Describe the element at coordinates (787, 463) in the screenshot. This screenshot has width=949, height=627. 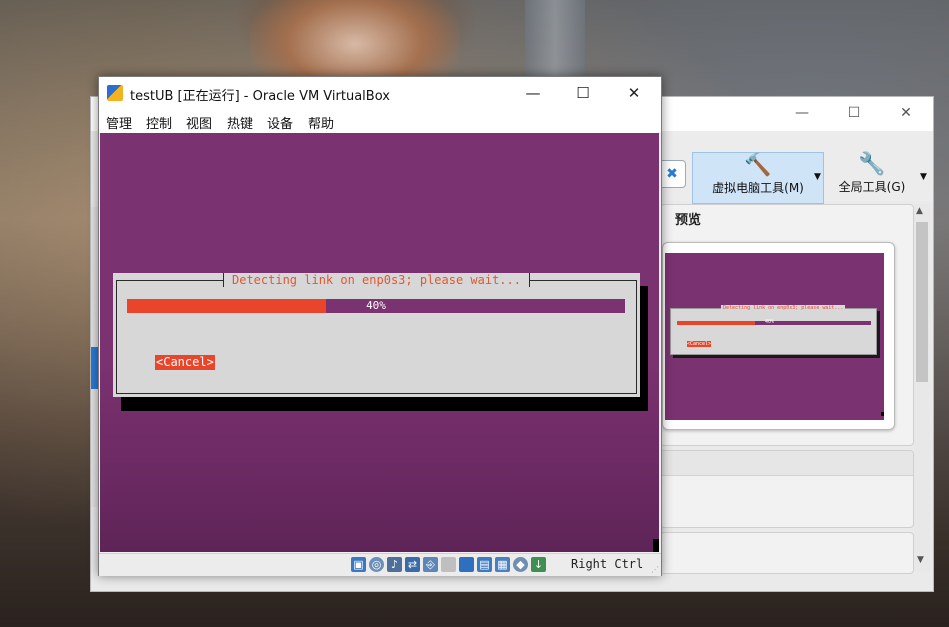
I see `details-panel-header` at that location.